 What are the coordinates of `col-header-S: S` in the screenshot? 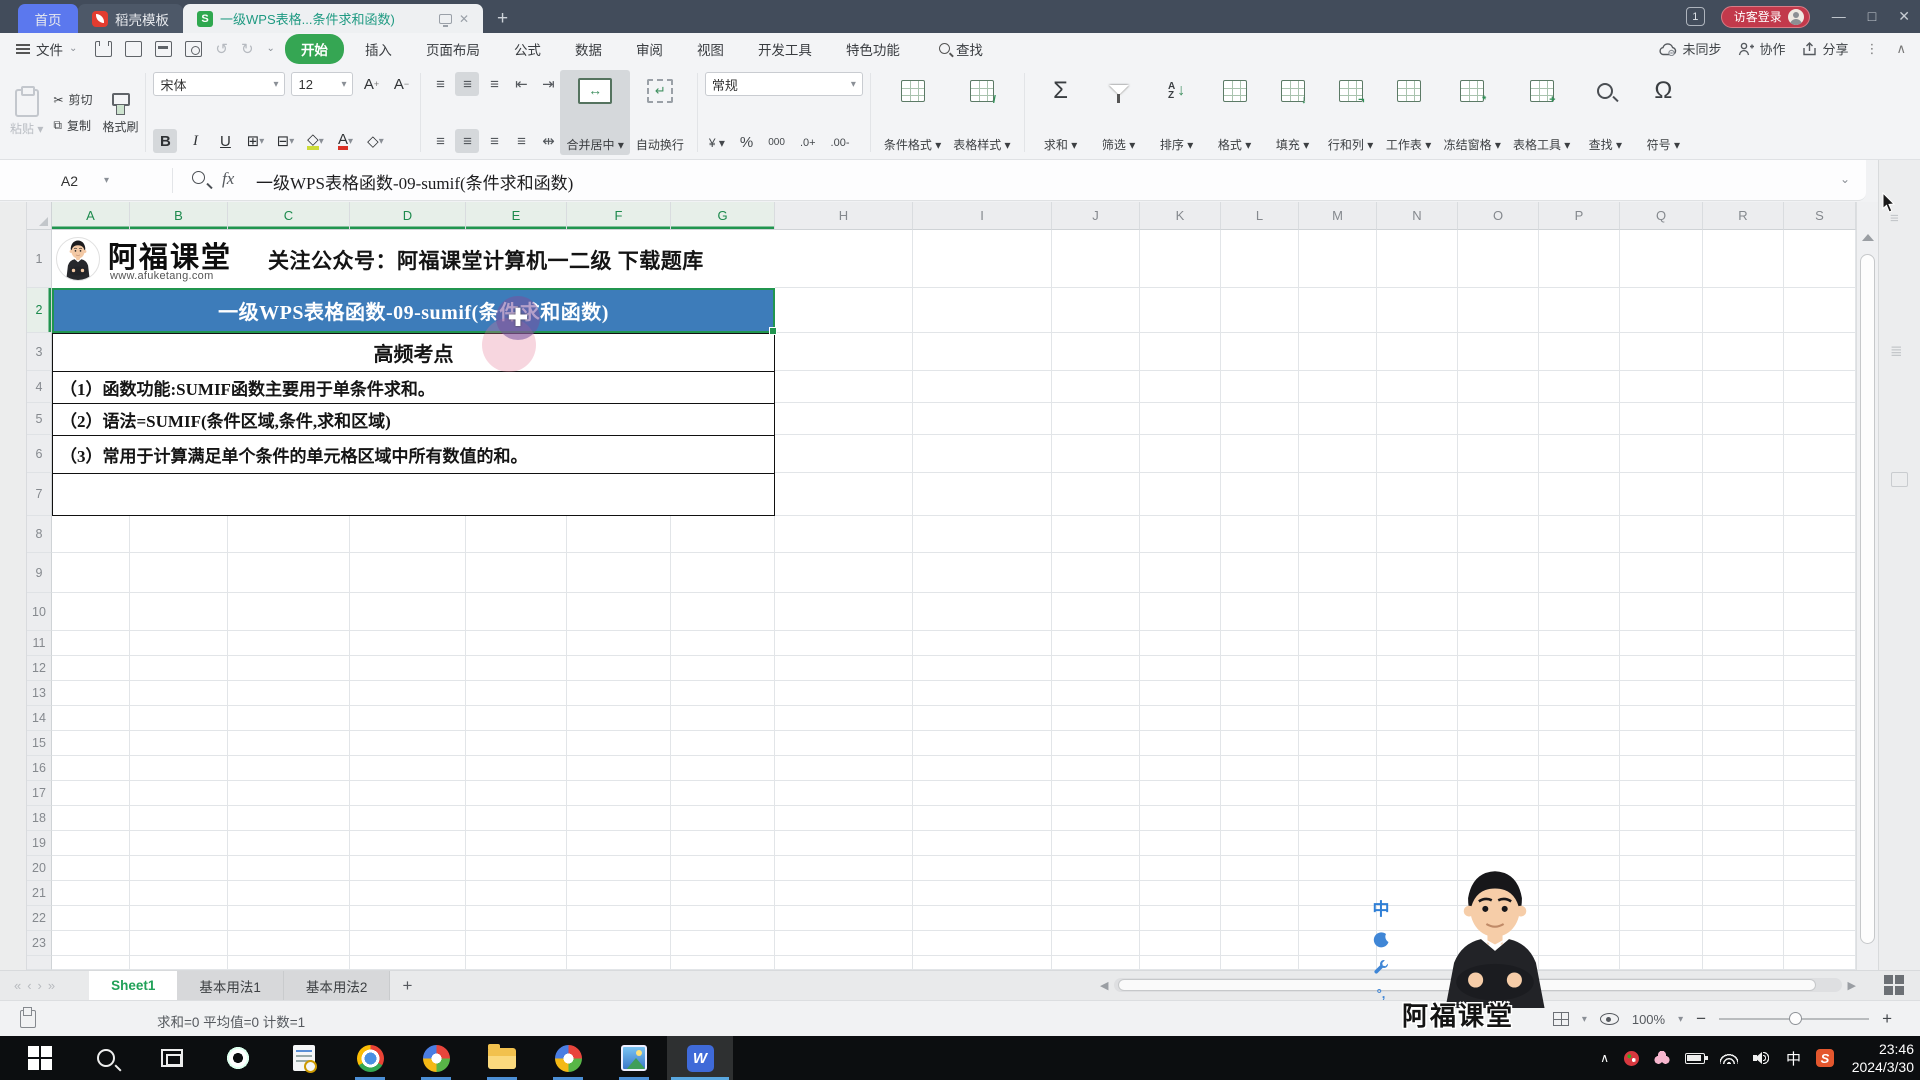 It's located at (1820, 216).